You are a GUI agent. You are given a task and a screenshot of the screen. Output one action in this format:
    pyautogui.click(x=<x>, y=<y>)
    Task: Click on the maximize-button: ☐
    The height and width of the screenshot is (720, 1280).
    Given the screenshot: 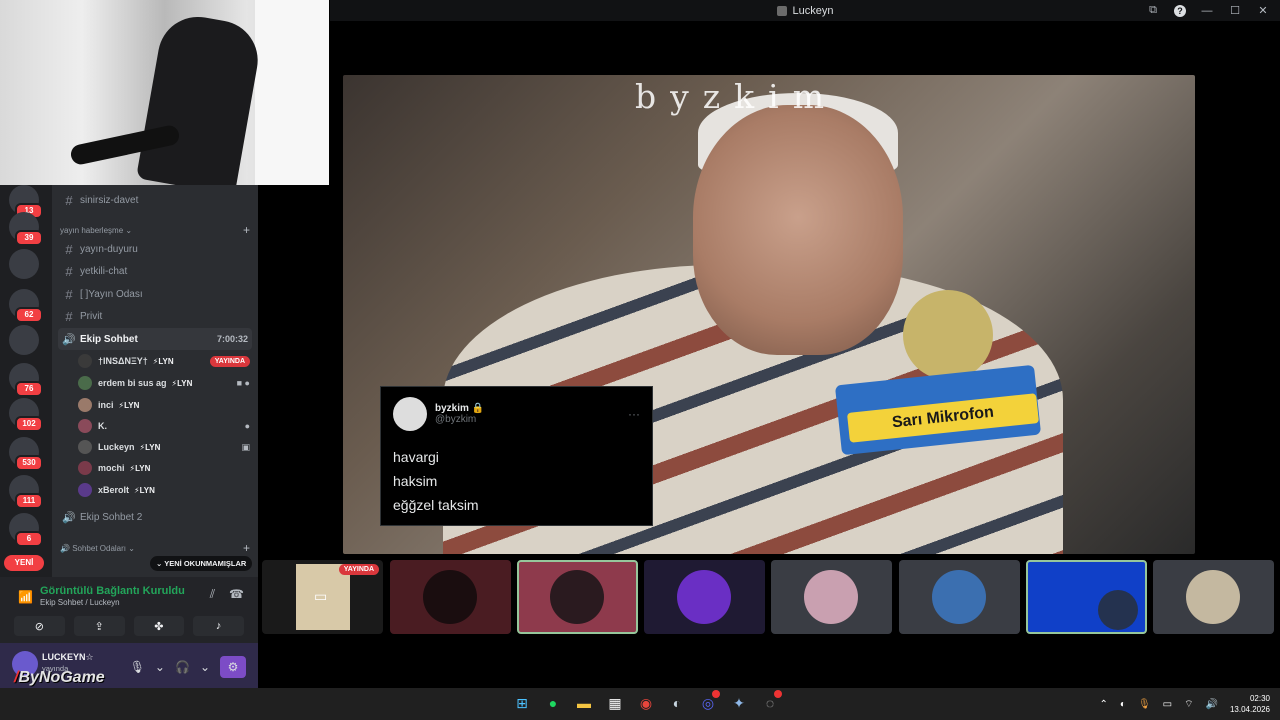 What is the action you would take?
    pyautogui.click(x=1235, y=10)
    